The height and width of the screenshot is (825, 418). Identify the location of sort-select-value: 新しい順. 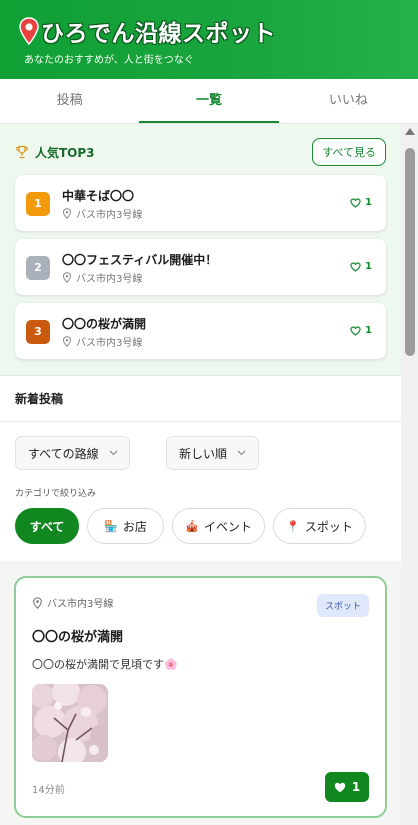
(203, 453).